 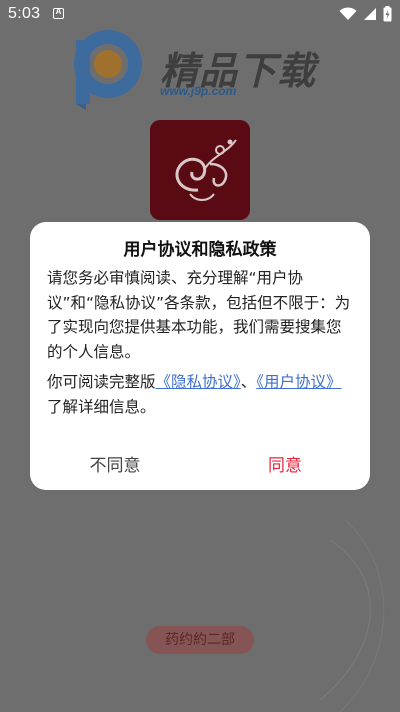 What do you see at coordinates (200, 394) in the screenshot?
I see `dialog-paragraph-links: 你可阅读完整版《隐私协议》、《用户协议》了解详细信息。` at bounding box center [200, 394].